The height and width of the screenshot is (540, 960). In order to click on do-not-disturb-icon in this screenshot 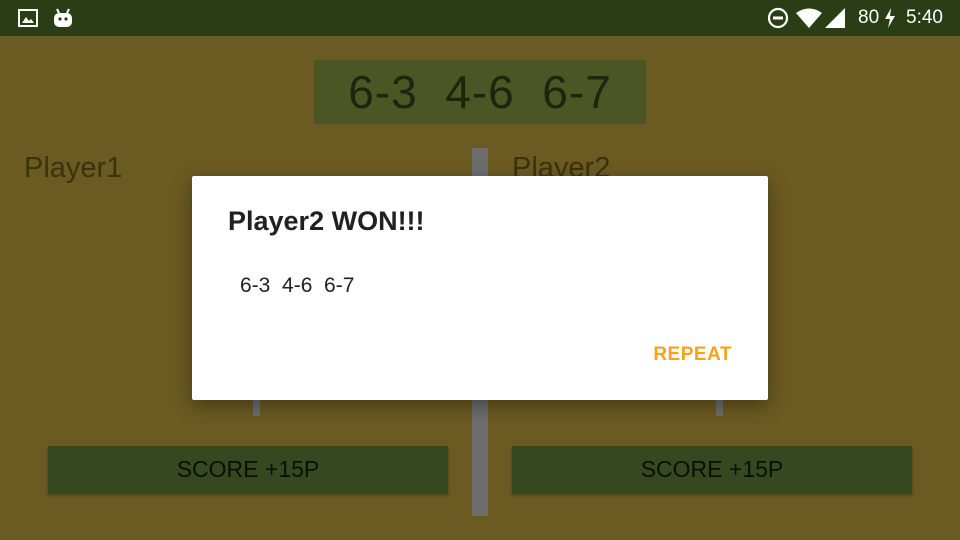, I will do `click(778, 18)`.